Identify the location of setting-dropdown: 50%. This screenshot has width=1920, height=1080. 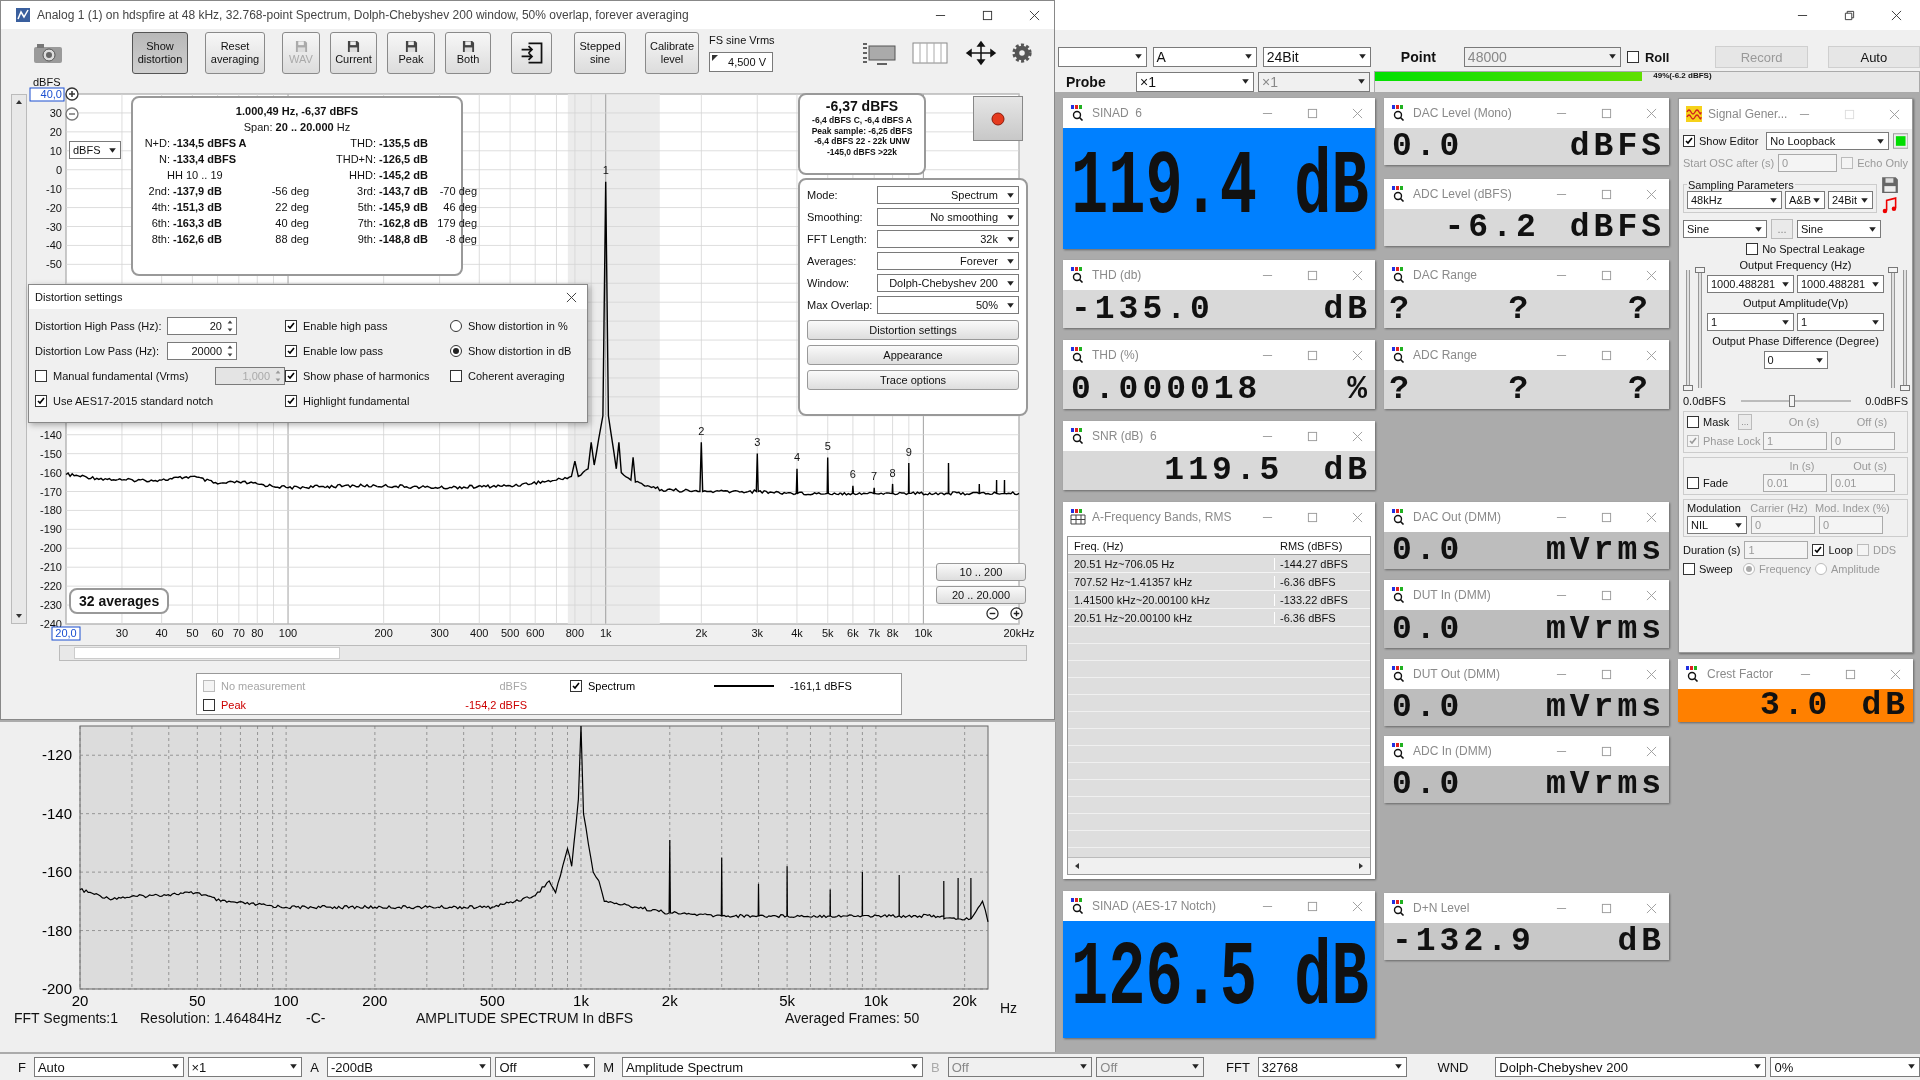
(948, 305).